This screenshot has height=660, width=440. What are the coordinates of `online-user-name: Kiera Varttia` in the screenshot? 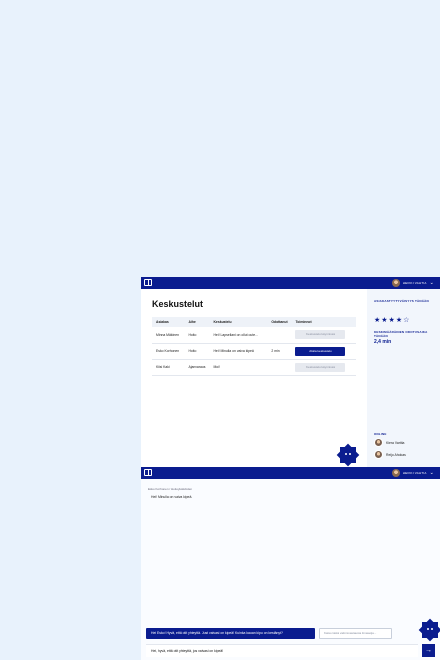 It's located at (395, 442).